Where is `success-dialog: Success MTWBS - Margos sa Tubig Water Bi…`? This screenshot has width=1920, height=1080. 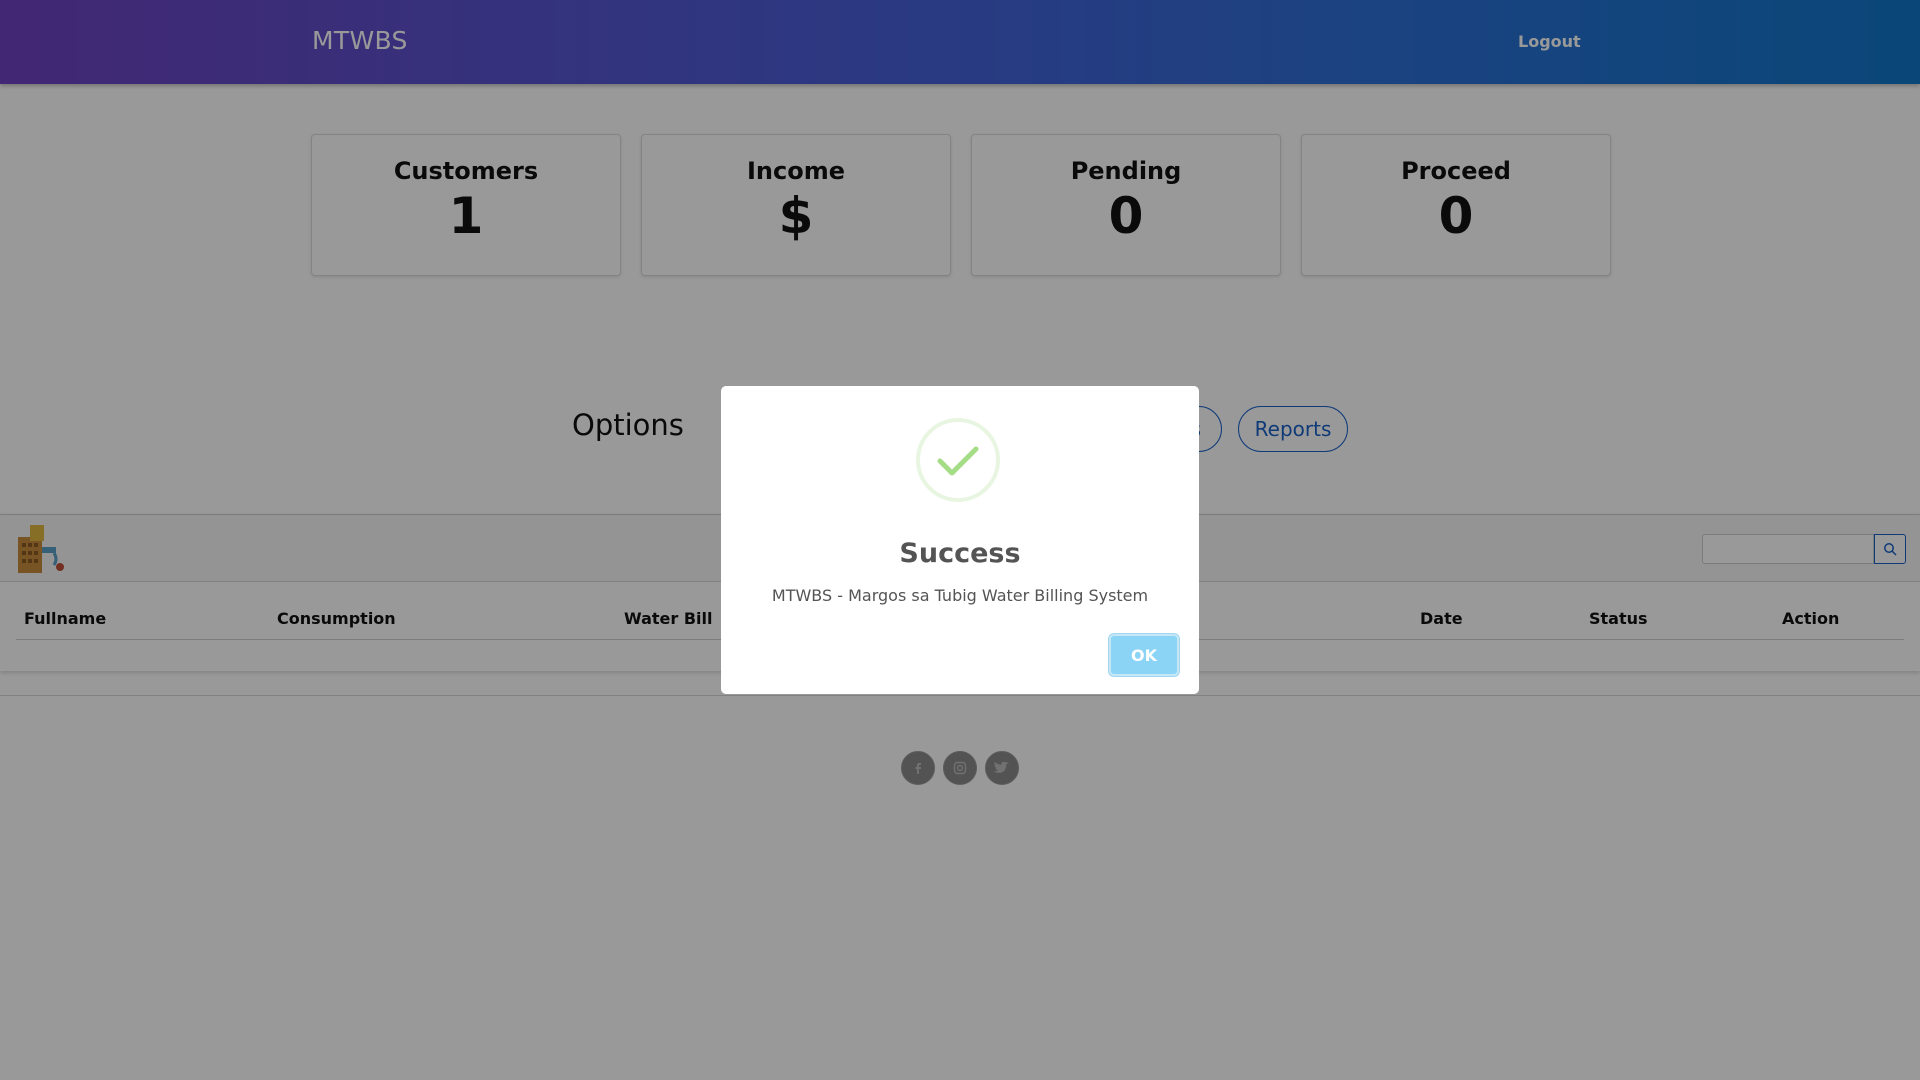 success-dialog: Success MTWBS - Margos sa Tubig Water Bi… is located at coordinates (960, 540).